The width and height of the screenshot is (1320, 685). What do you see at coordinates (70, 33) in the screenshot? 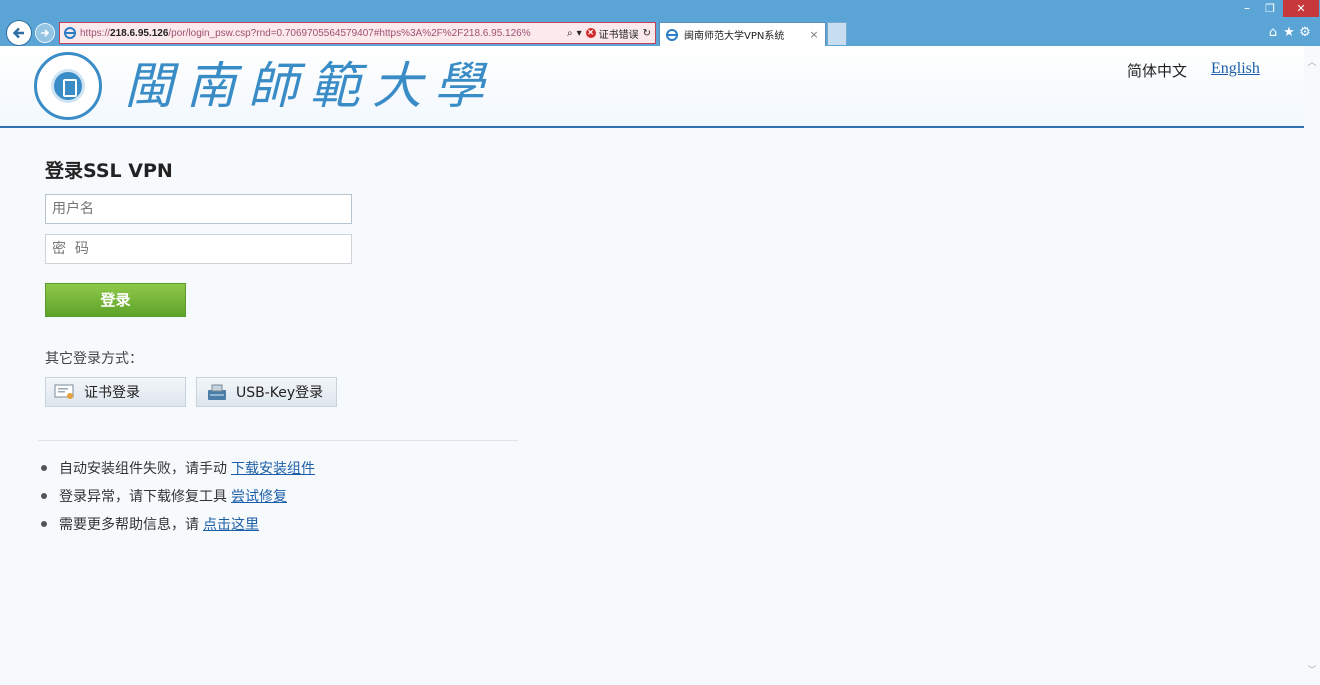
I see `ie-page-icon` at bounding box center [70, 33].